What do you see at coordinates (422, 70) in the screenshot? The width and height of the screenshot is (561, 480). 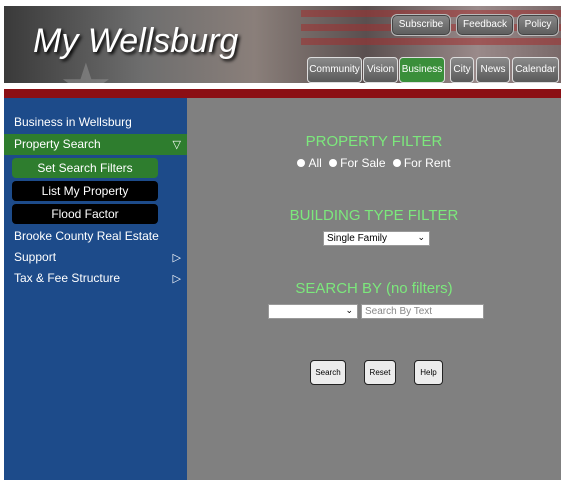 I see `tab-business: Business` at bounding box center [422, 70].